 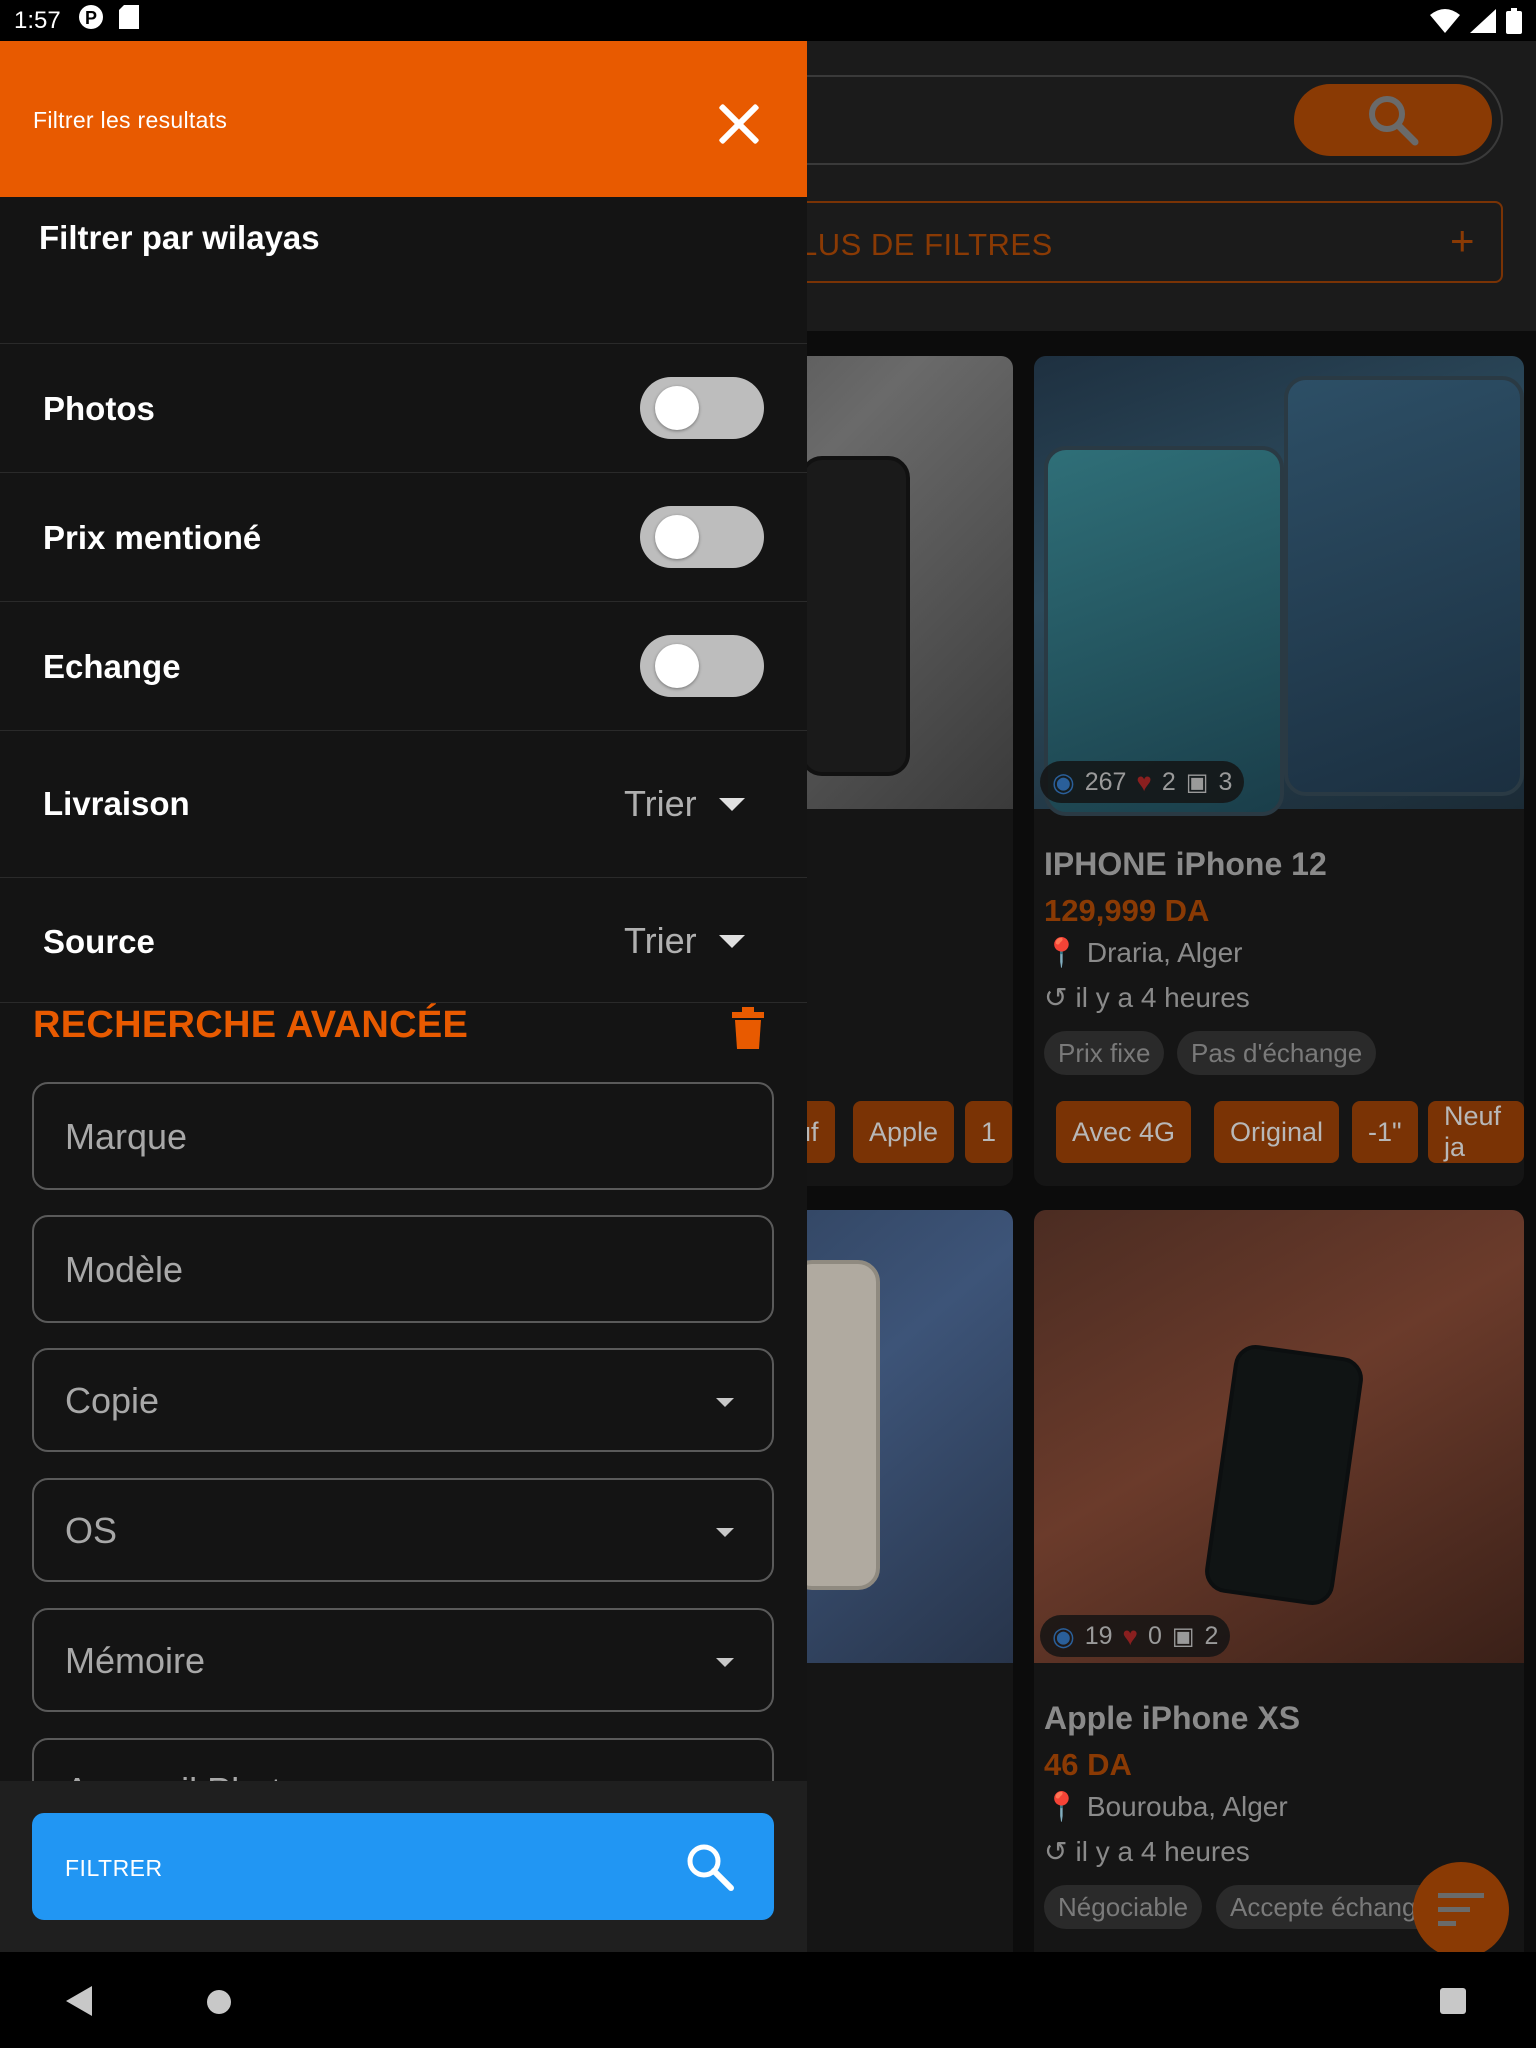 What do you see at coordinates (1088, 1764) in the screenshot?
I see `listing-price: 46 DA` at bounding box center [1088, 1764].